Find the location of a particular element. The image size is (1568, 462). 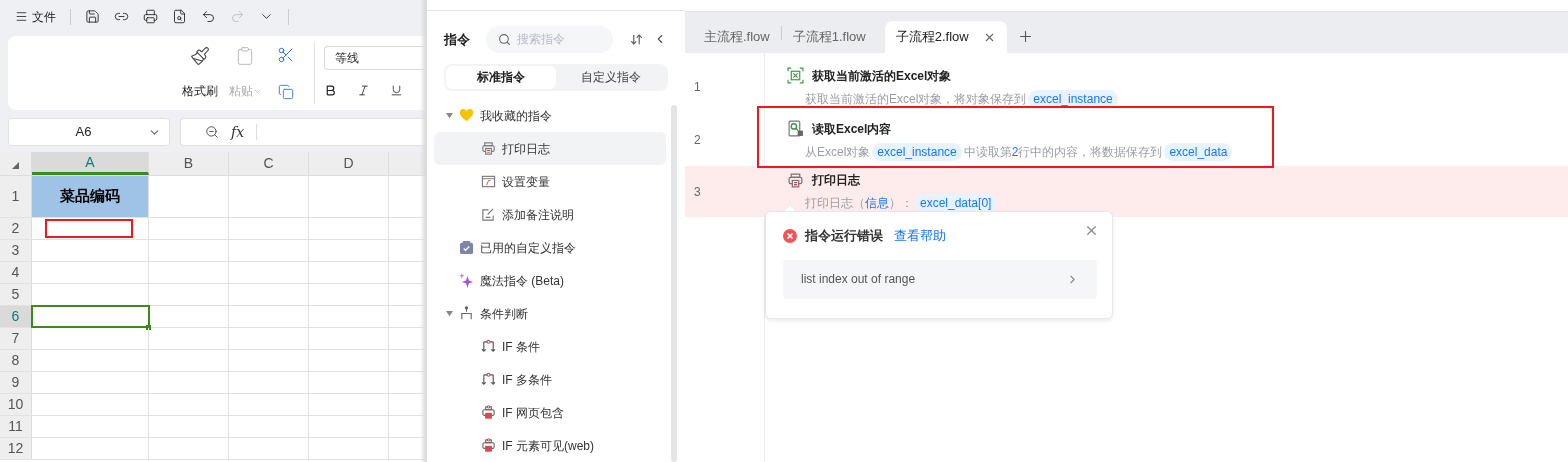

file-tab: 子流程2.flow is located at coordinates (945, 37).